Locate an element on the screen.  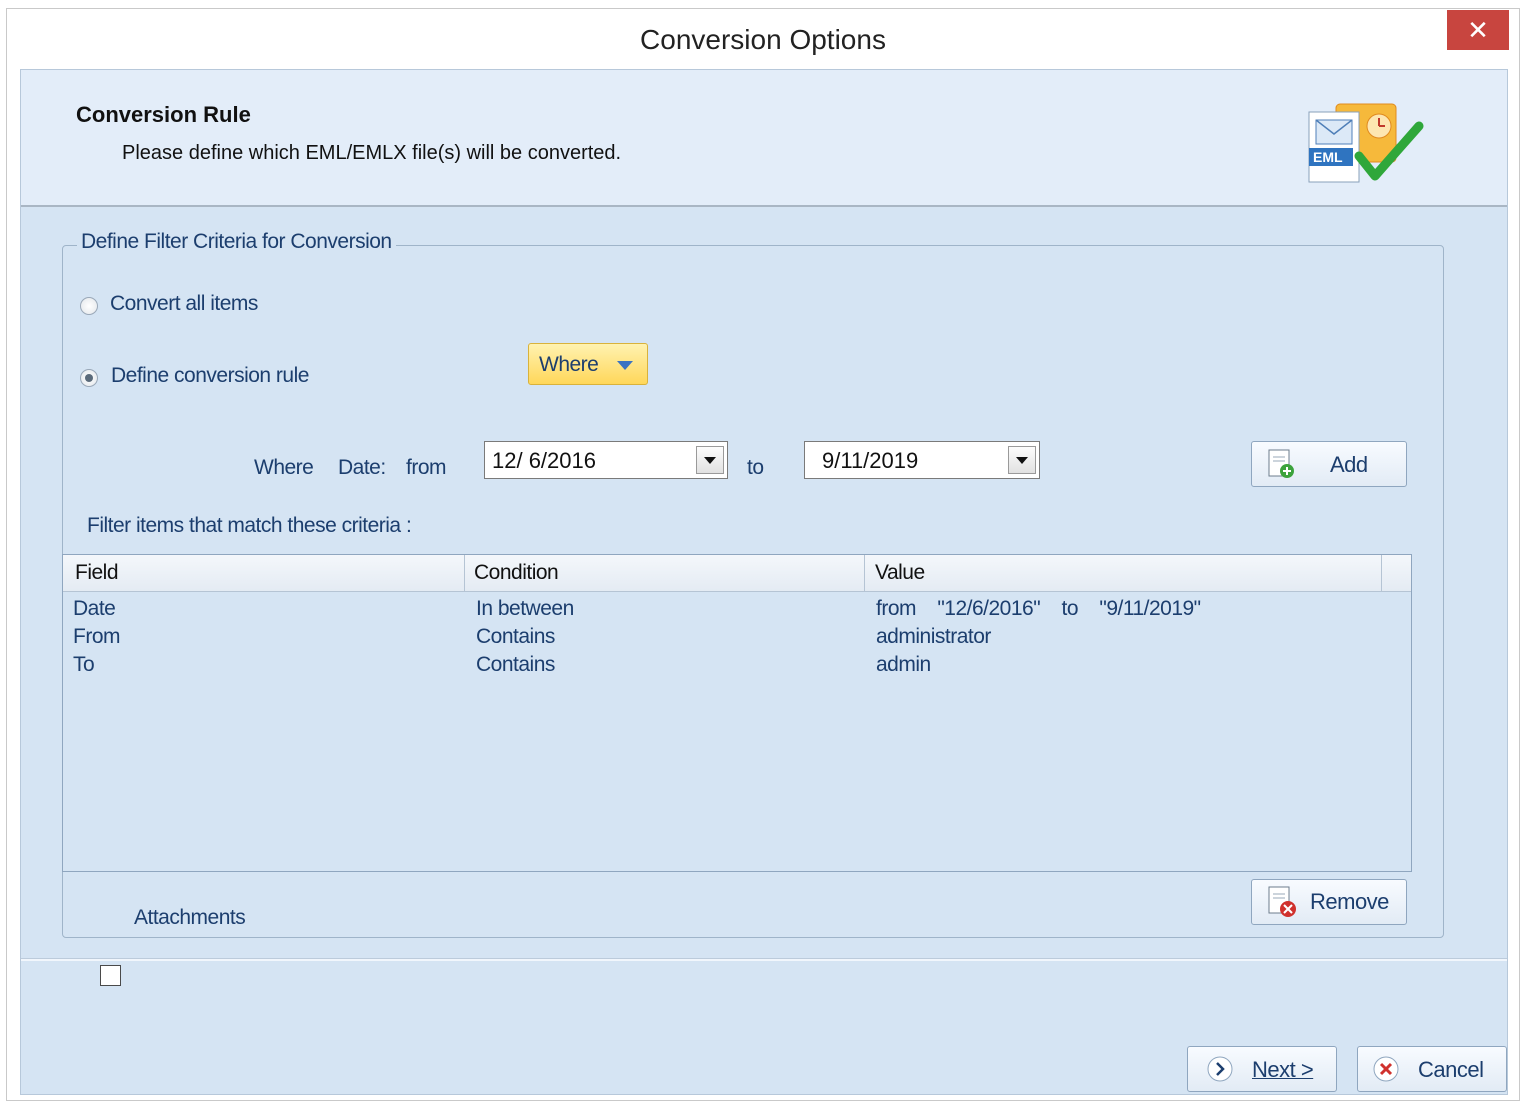
from-date-dropdown-icon is located at coordinates (710, 460).